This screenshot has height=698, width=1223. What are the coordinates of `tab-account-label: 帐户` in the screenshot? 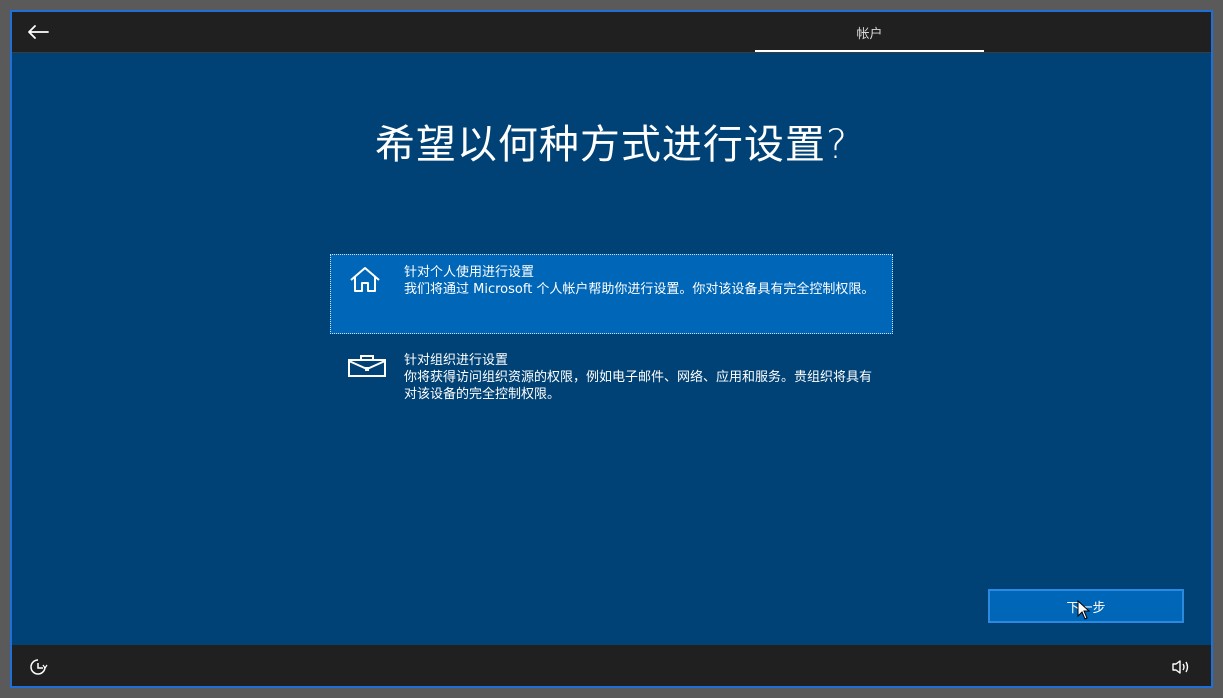 It's located at (869, 34).